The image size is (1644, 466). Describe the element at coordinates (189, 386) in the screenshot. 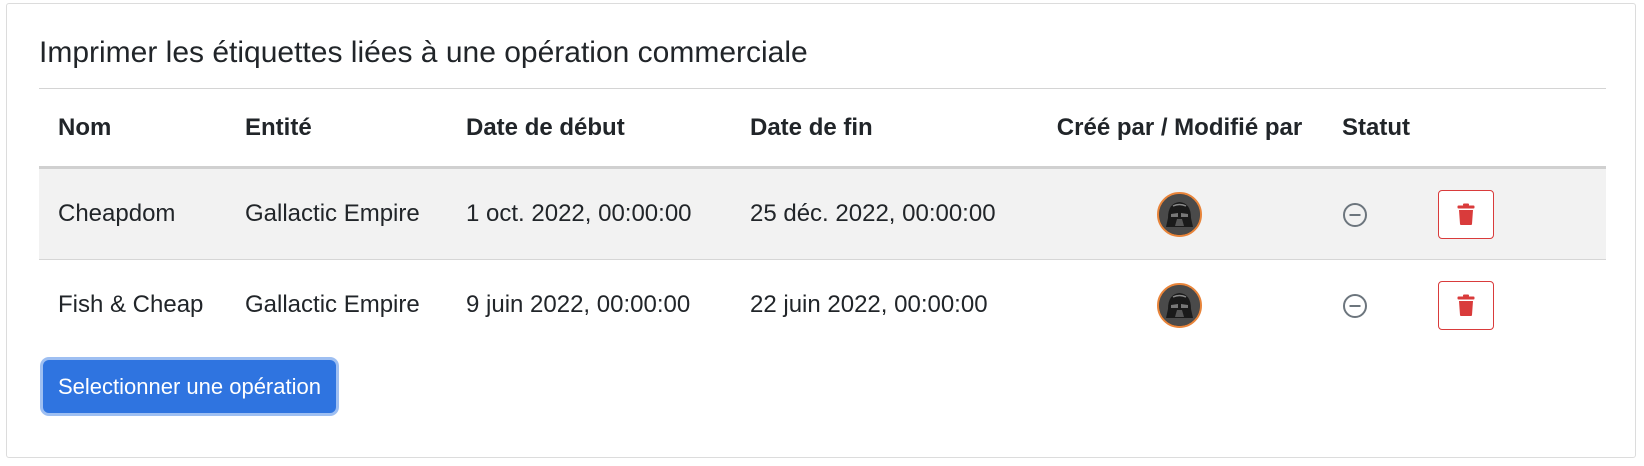

I see `select-operation-button: Selectionner une opération` at that location.